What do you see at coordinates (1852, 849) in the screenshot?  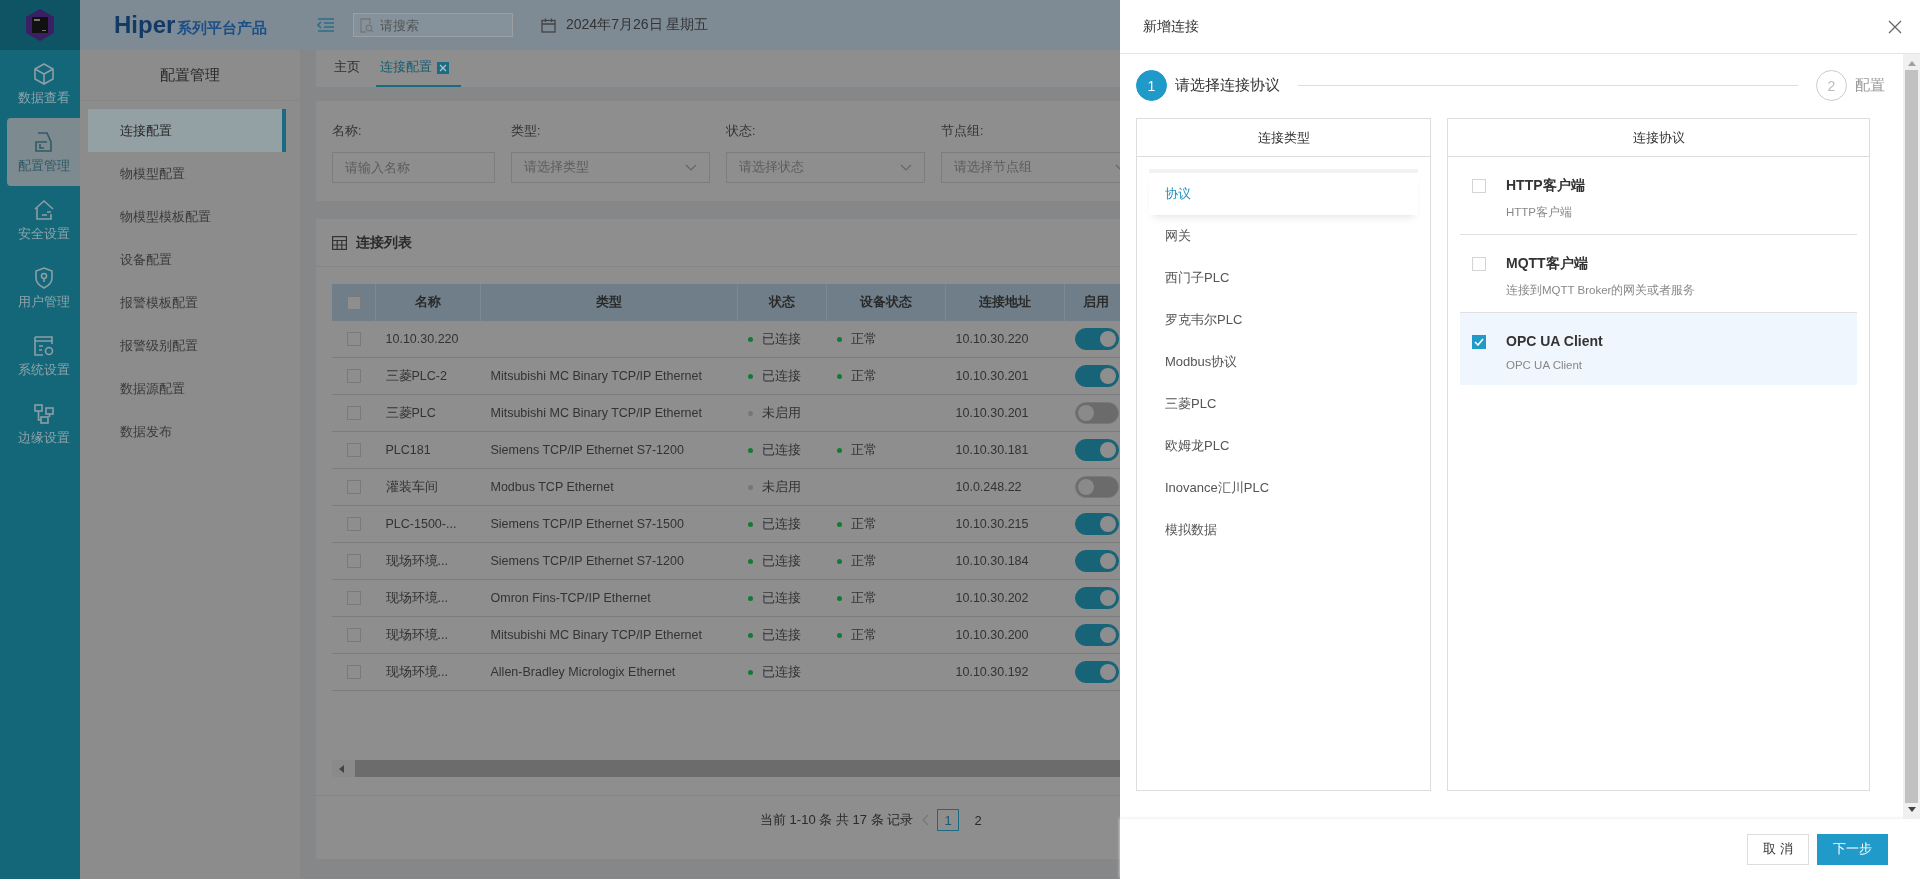 I see `next-button: 下一步` at bounding box center [1852, 849].